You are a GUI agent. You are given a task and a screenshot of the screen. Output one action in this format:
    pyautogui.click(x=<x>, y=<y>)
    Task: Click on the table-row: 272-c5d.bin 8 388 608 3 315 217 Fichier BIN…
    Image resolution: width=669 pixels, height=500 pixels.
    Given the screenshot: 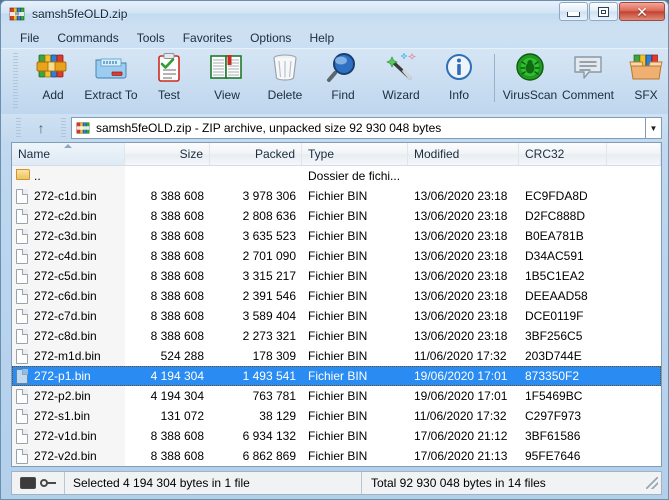 What is the action you would take?
    pyautogui.click(x=336, y=276)
    